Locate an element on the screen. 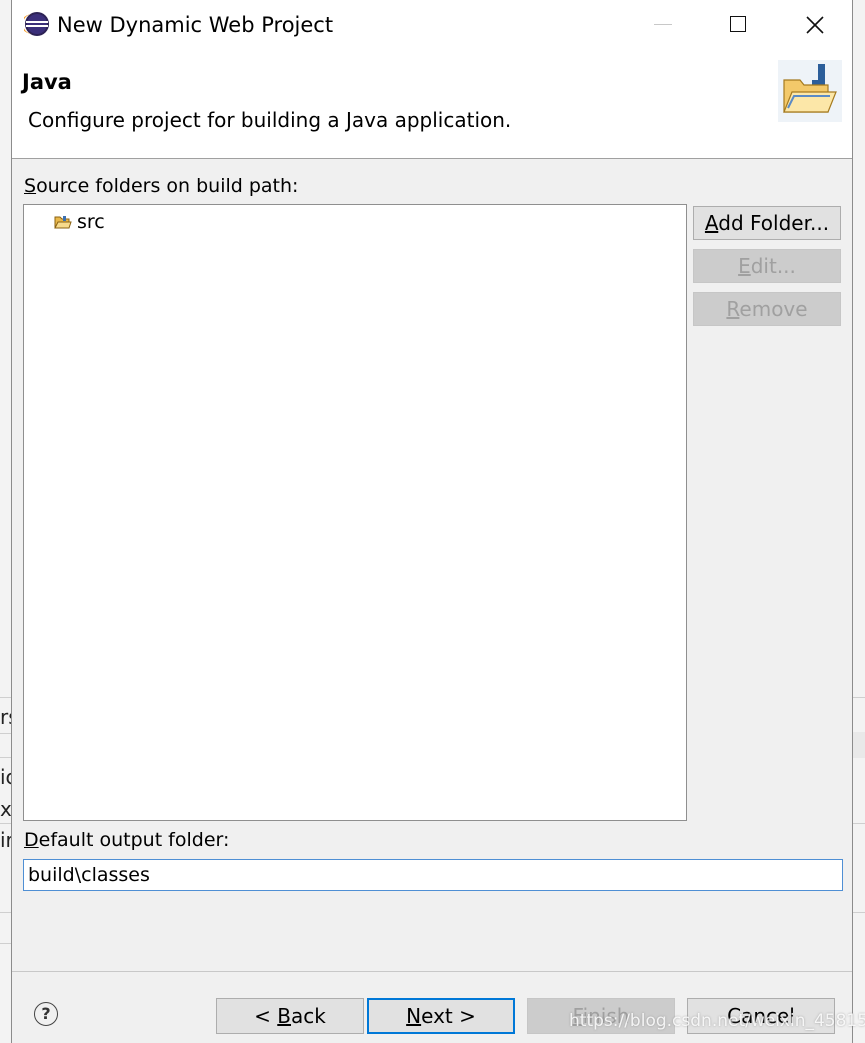 The image size is (865, 1043). tree-item-label: src is located at coordinates (91, 222).